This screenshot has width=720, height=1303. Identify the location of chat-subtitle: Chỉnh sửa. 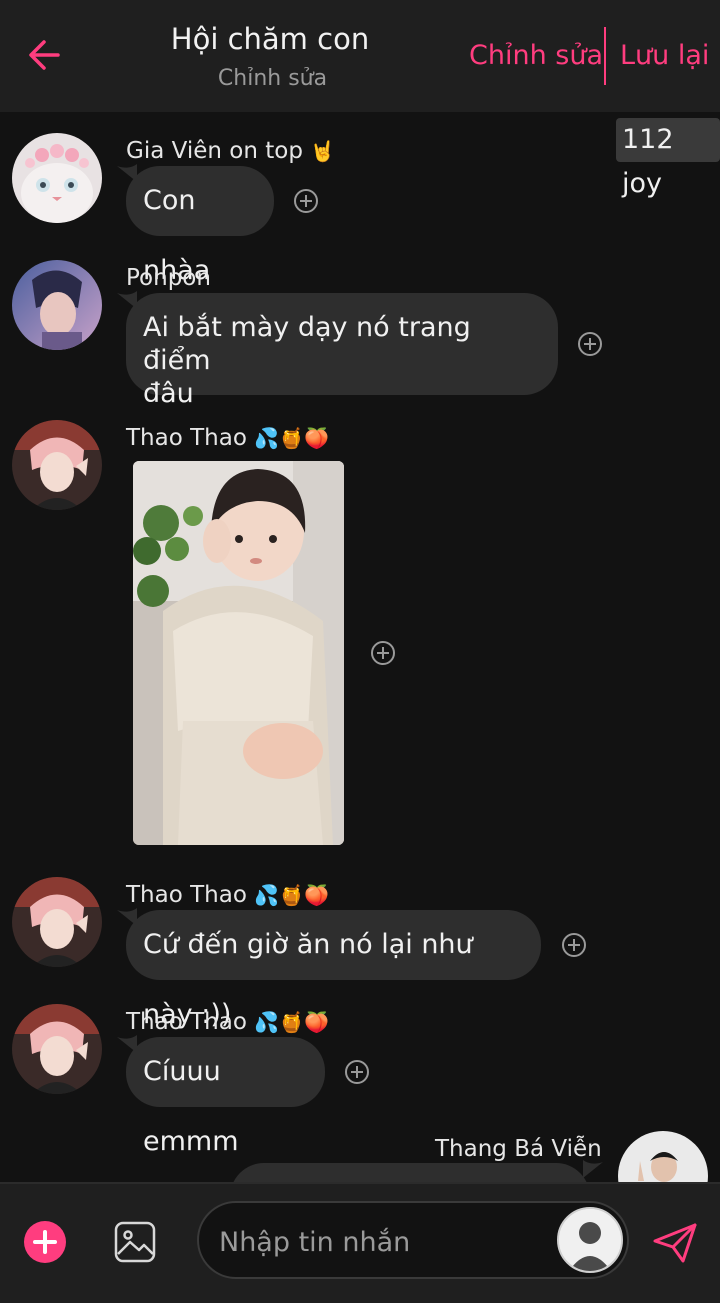
(272, 78).